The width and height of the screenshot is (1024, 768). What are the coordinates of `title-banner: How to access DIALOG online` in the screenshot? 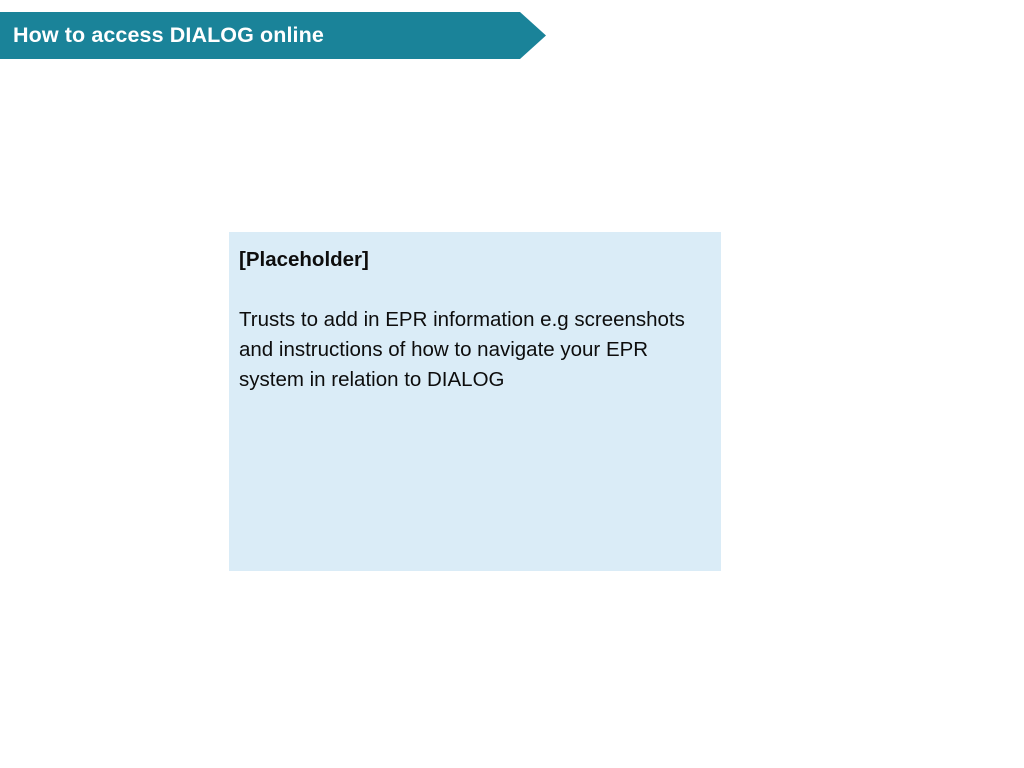 It's located at (273, 35).